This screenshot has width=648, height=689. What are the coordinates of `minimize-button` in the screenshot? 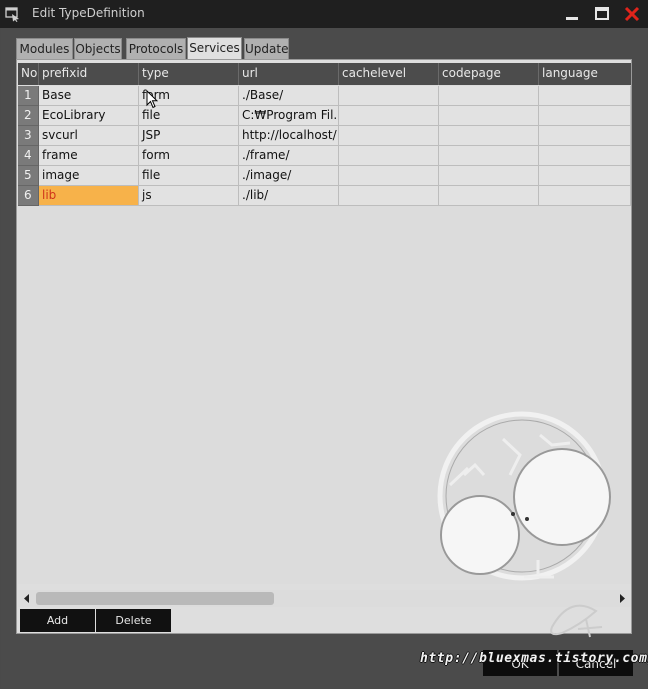 It's located at (572, 14).